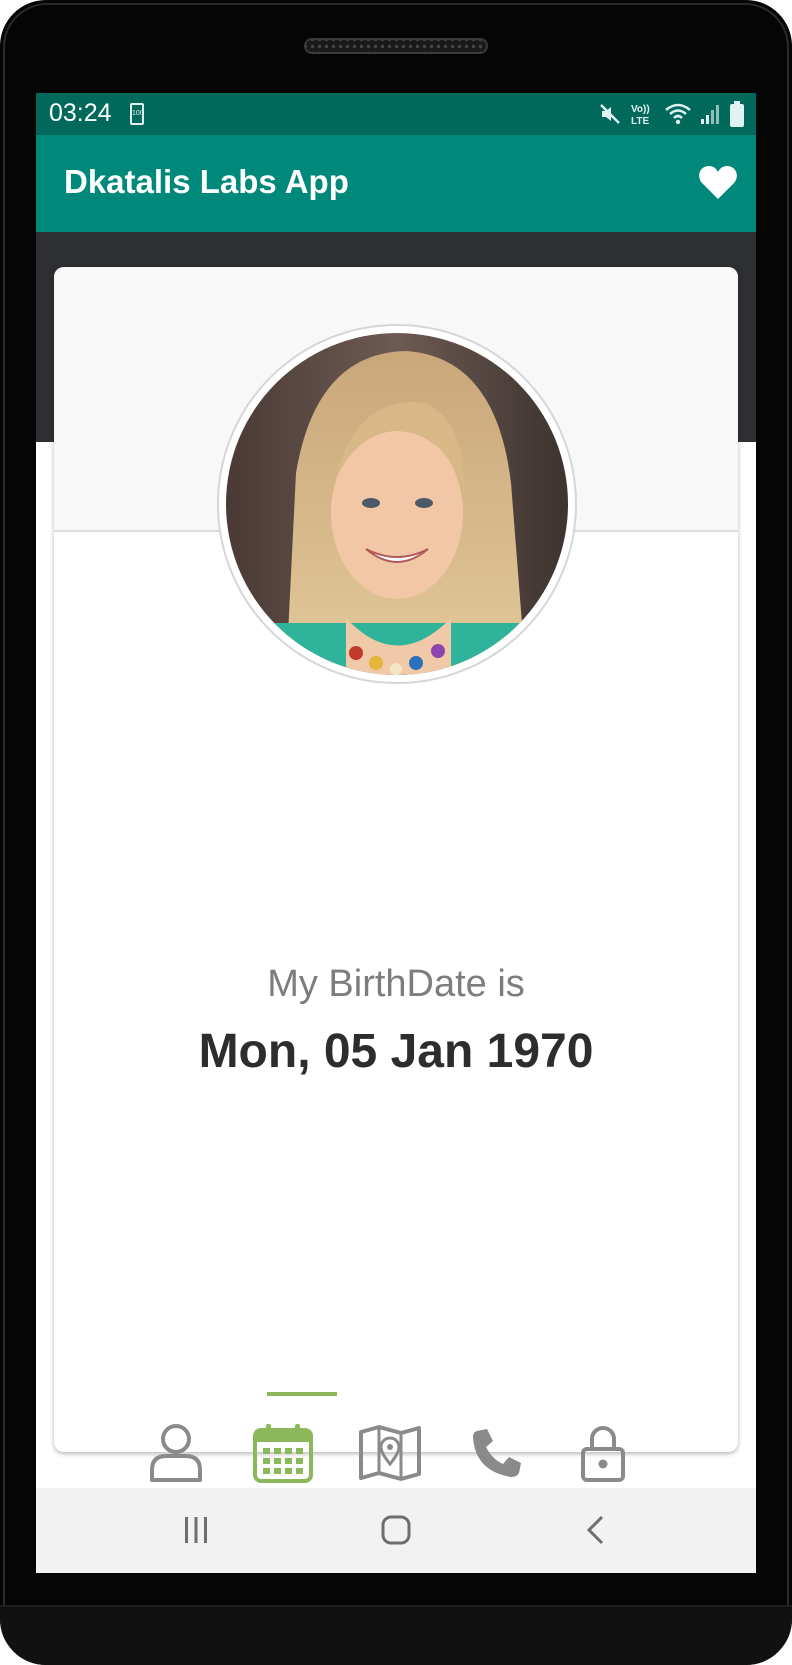 Image resolution: width=792 pixels, height=1665 pixels. I want to click on avatar, so click(397, 504).